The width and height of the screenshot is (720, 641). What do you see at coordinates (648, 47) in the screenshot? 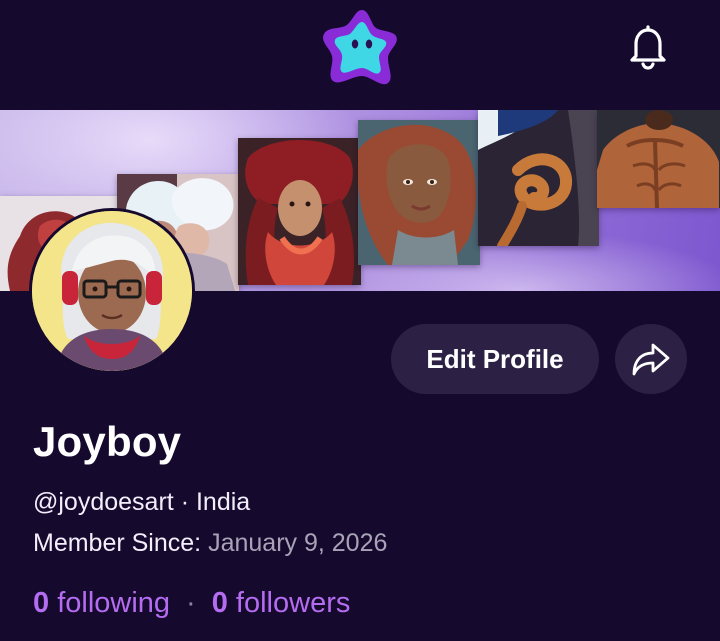
I see `bell-icon` at bounding box center [648, 47].